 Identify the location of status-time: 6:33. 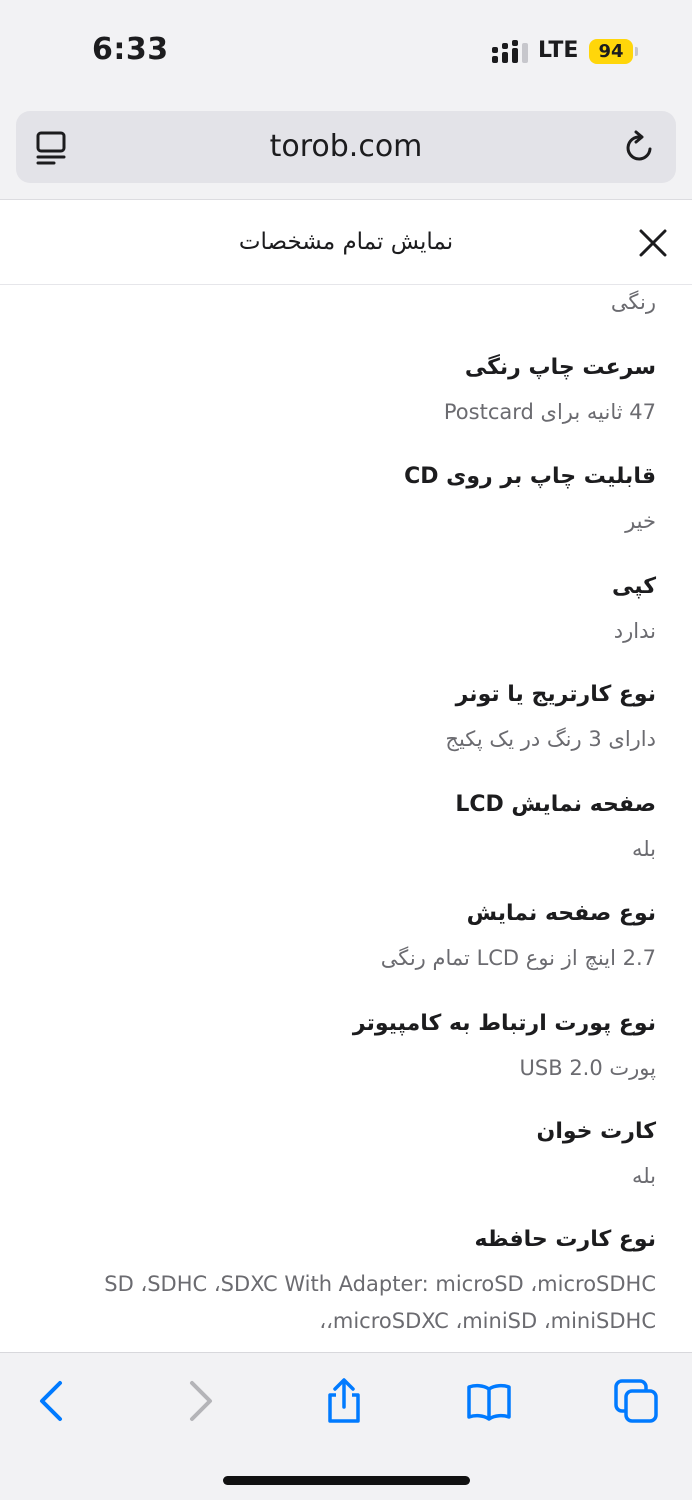
(130, 49).